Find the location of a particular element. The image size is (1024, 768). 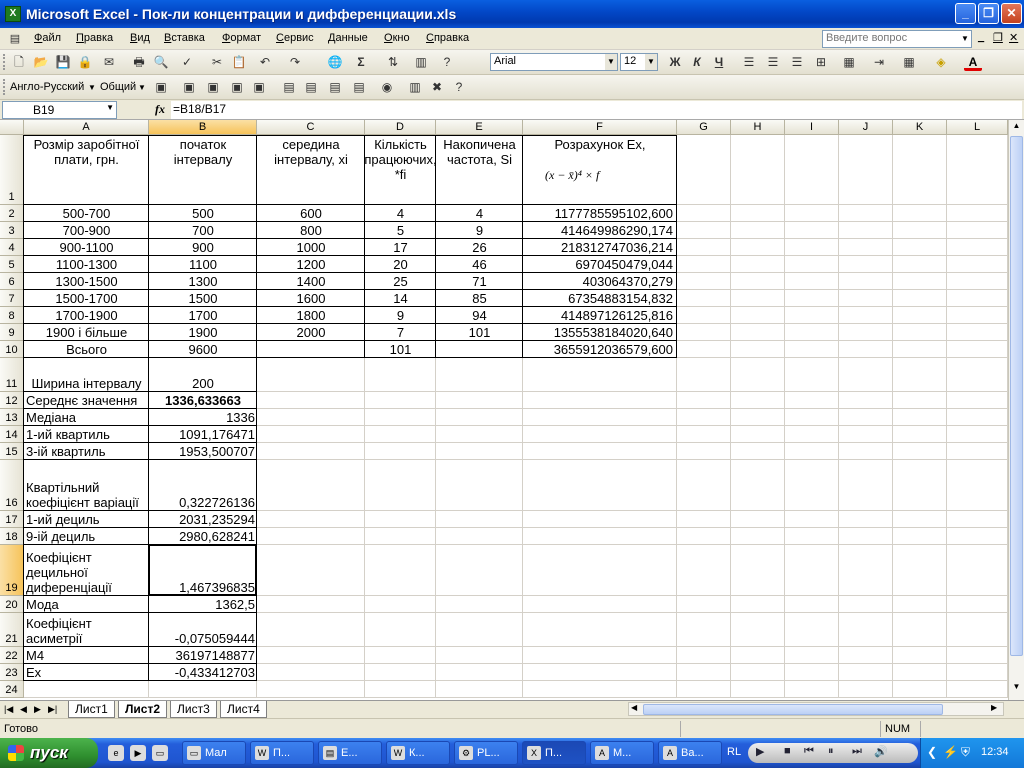

spelling-icon: ✓ is located at coordinates (187, 62).